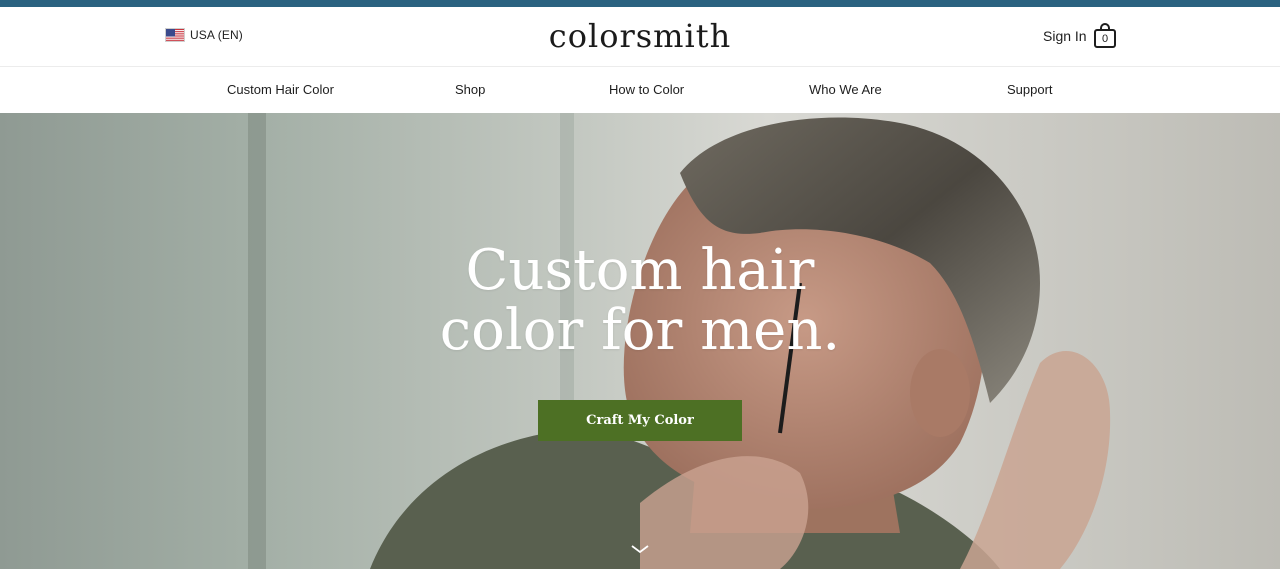 This screenshot has height=569, width=1280. What do you see at coordinates (646, 89) in the screenshot?
I see `nav-item-how-to-color: How to Color` at bounding box center [646, 89].